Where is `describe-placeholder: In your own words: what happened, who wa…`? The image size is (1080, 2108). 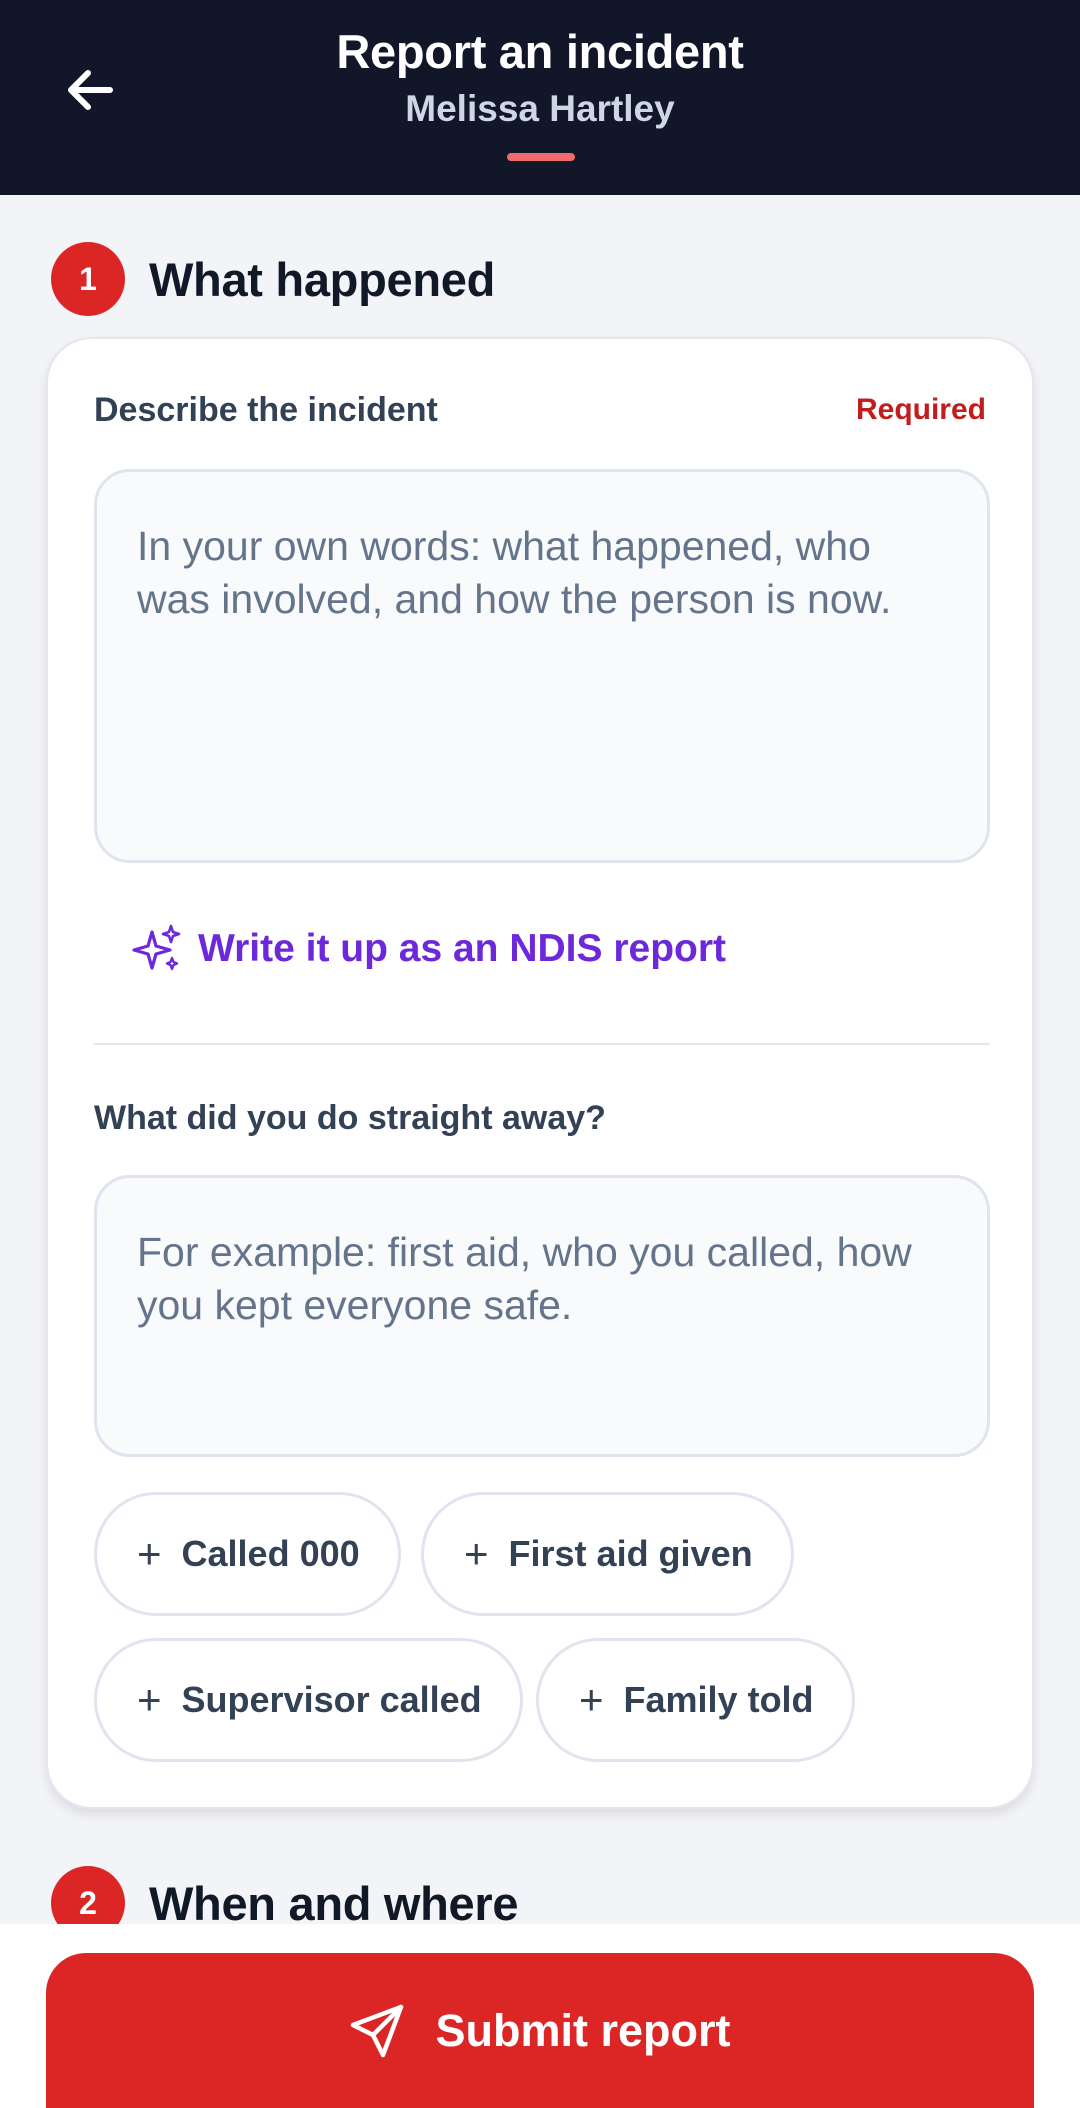 describe-placeholder: In your own words: what happened, who wa… is located at coordinates (514, 572).